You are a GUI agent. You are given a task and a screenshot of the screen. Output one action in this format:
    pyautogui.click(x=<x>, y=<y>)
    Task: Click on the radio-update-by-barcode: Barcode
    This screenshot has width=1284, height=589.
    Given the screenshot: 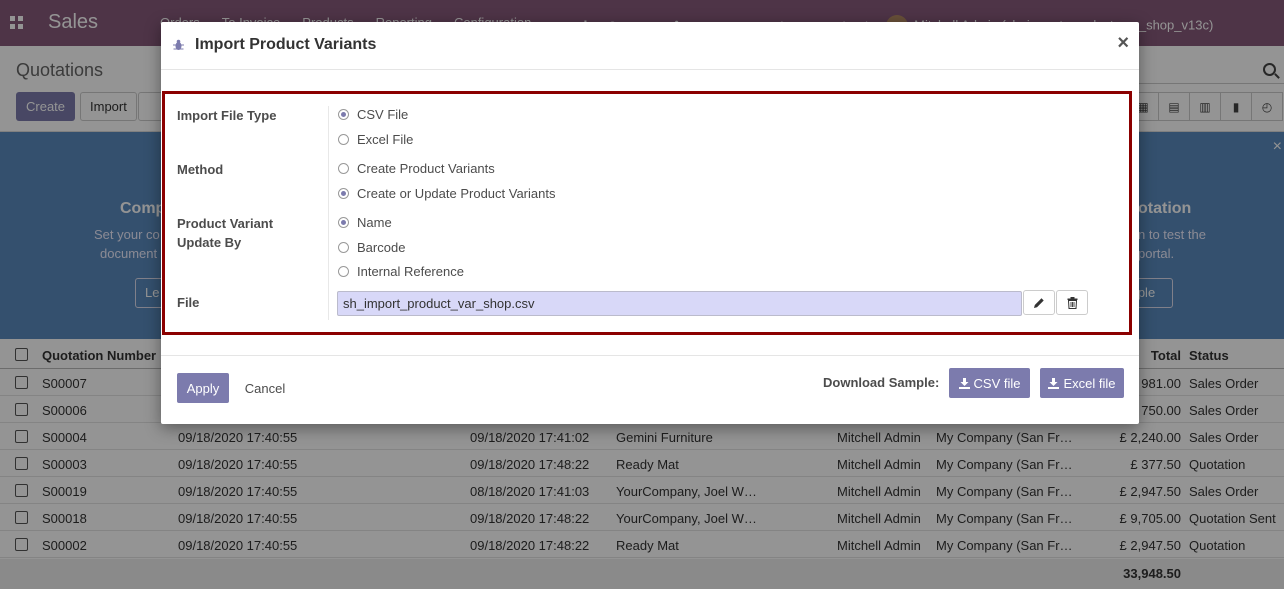 What is the action you would take?
    pyautogui.click(x=371, y=247)
    